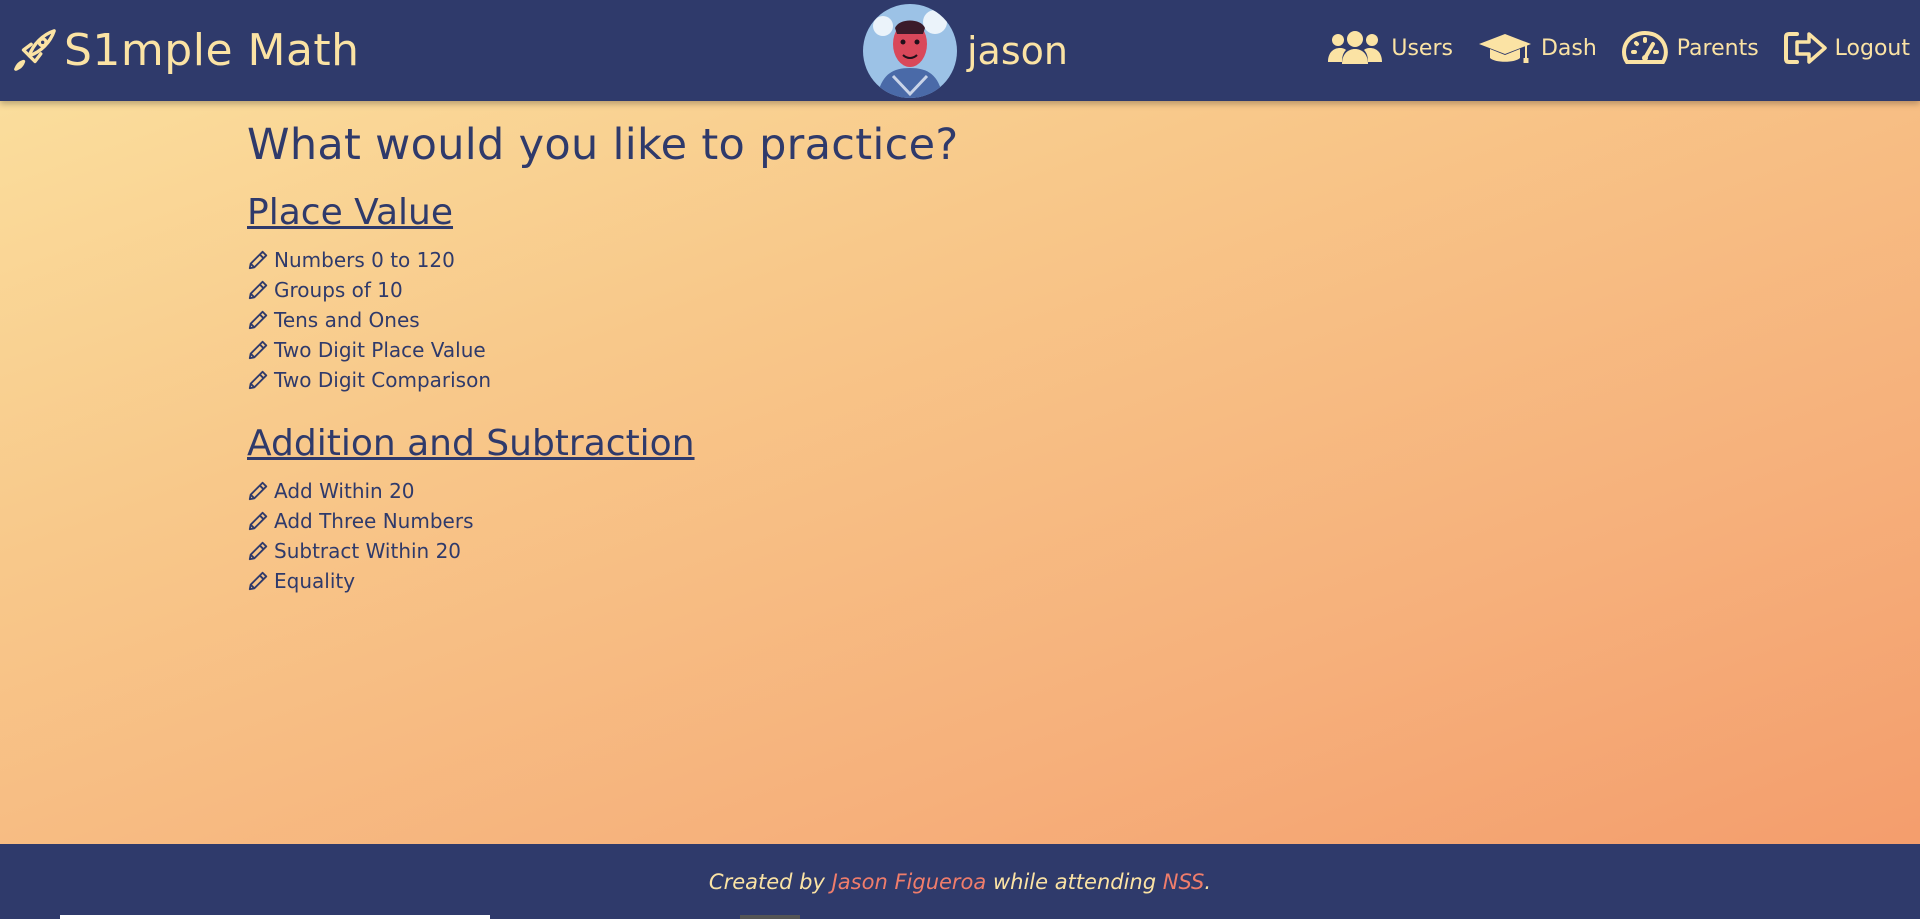  Describe the element at coordinates (350, 212) in the screenshot. I see `section-title-place-value: Place Value` at that location.